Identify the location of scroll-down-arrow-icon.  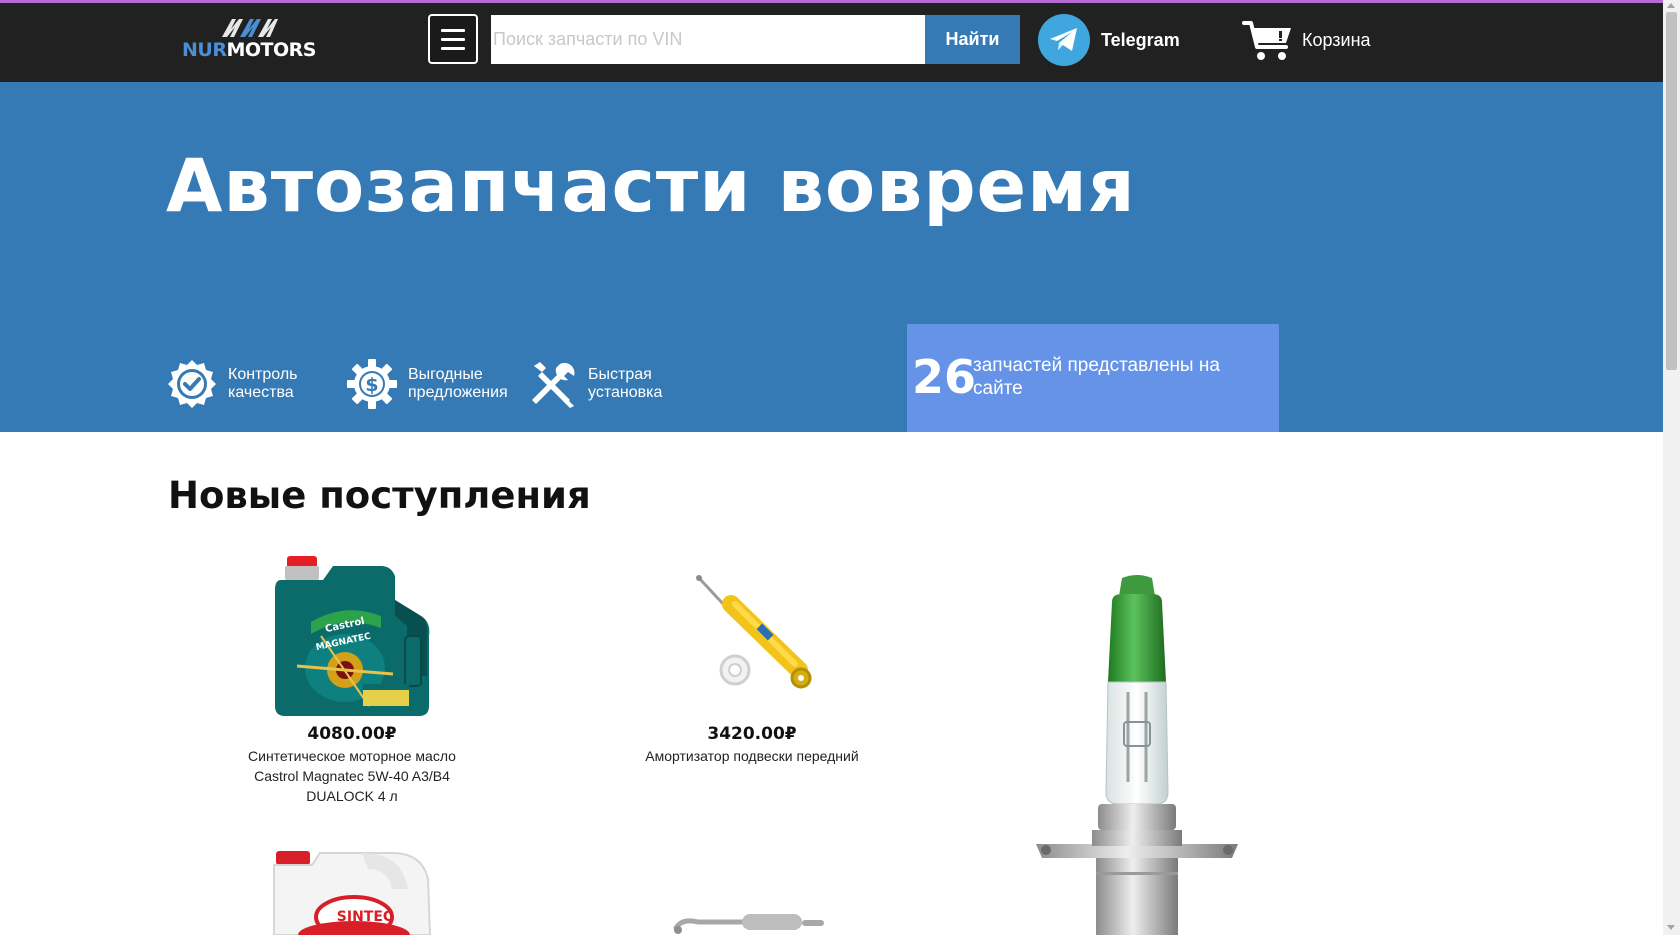
(1671, 927).